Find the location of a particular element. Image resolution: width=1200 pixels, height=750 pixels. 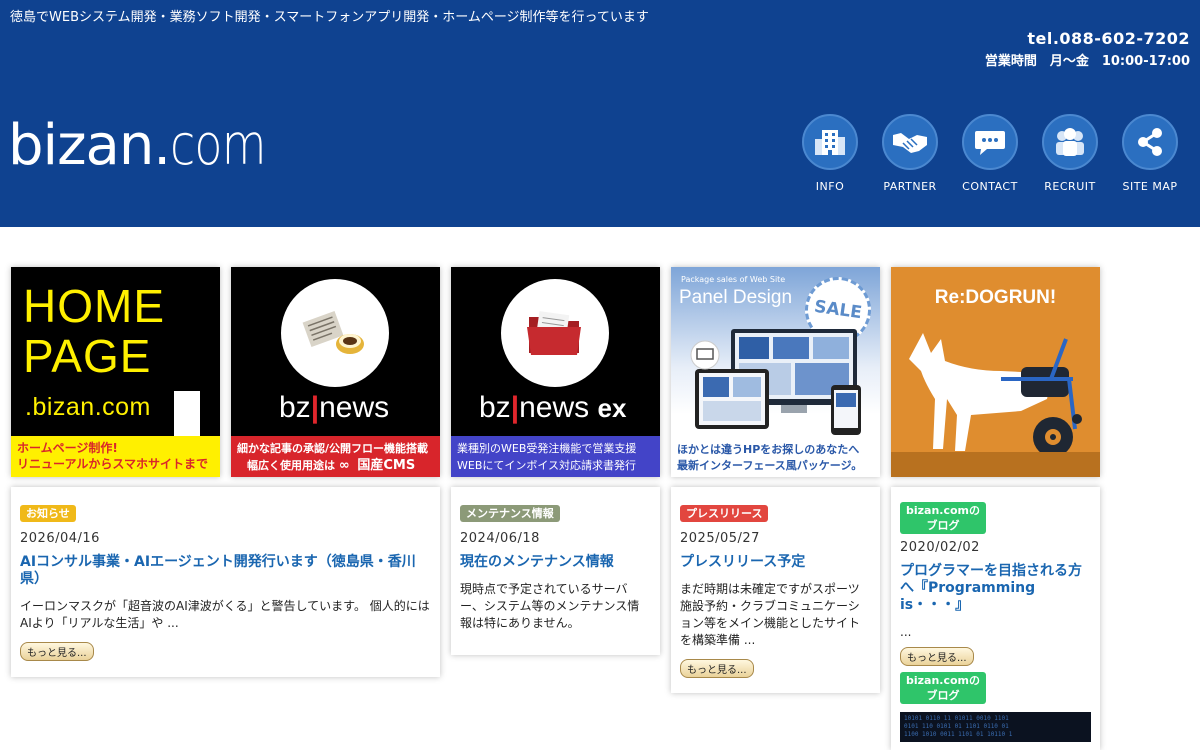

banner-bznews-caption-1: 細かな記事の承認/公開フロー機能搭載 is located at coordinates (333, 448).